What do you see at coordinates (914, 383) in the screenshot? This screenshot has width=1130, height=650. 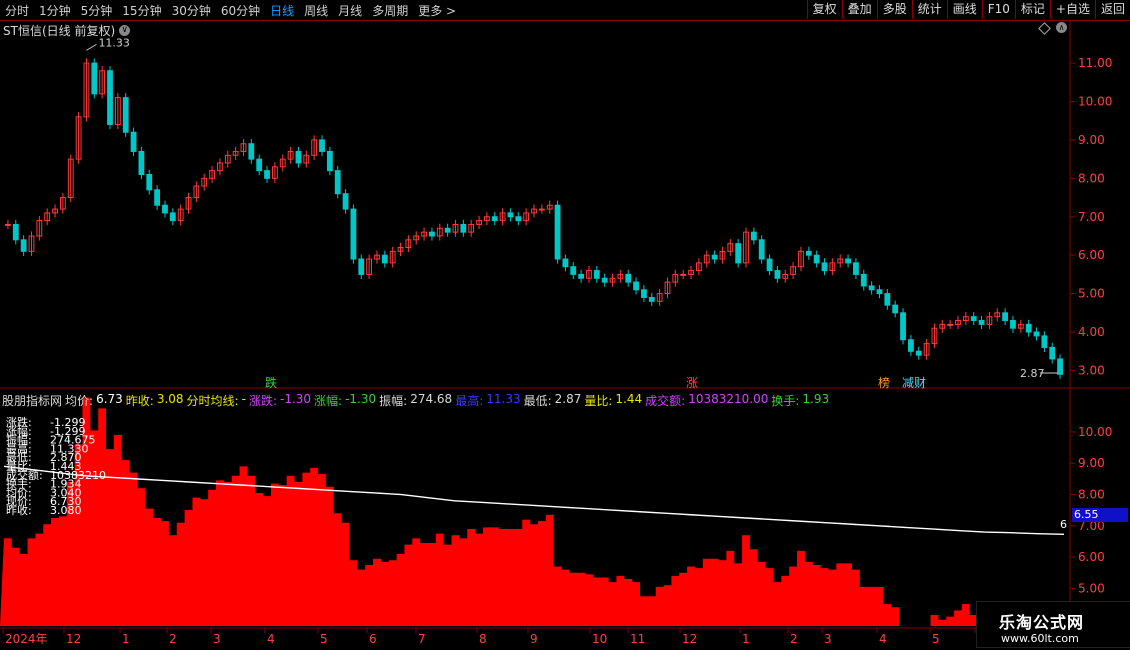 I see `event-marker-3: 减财` at bounding box center [914, 383].